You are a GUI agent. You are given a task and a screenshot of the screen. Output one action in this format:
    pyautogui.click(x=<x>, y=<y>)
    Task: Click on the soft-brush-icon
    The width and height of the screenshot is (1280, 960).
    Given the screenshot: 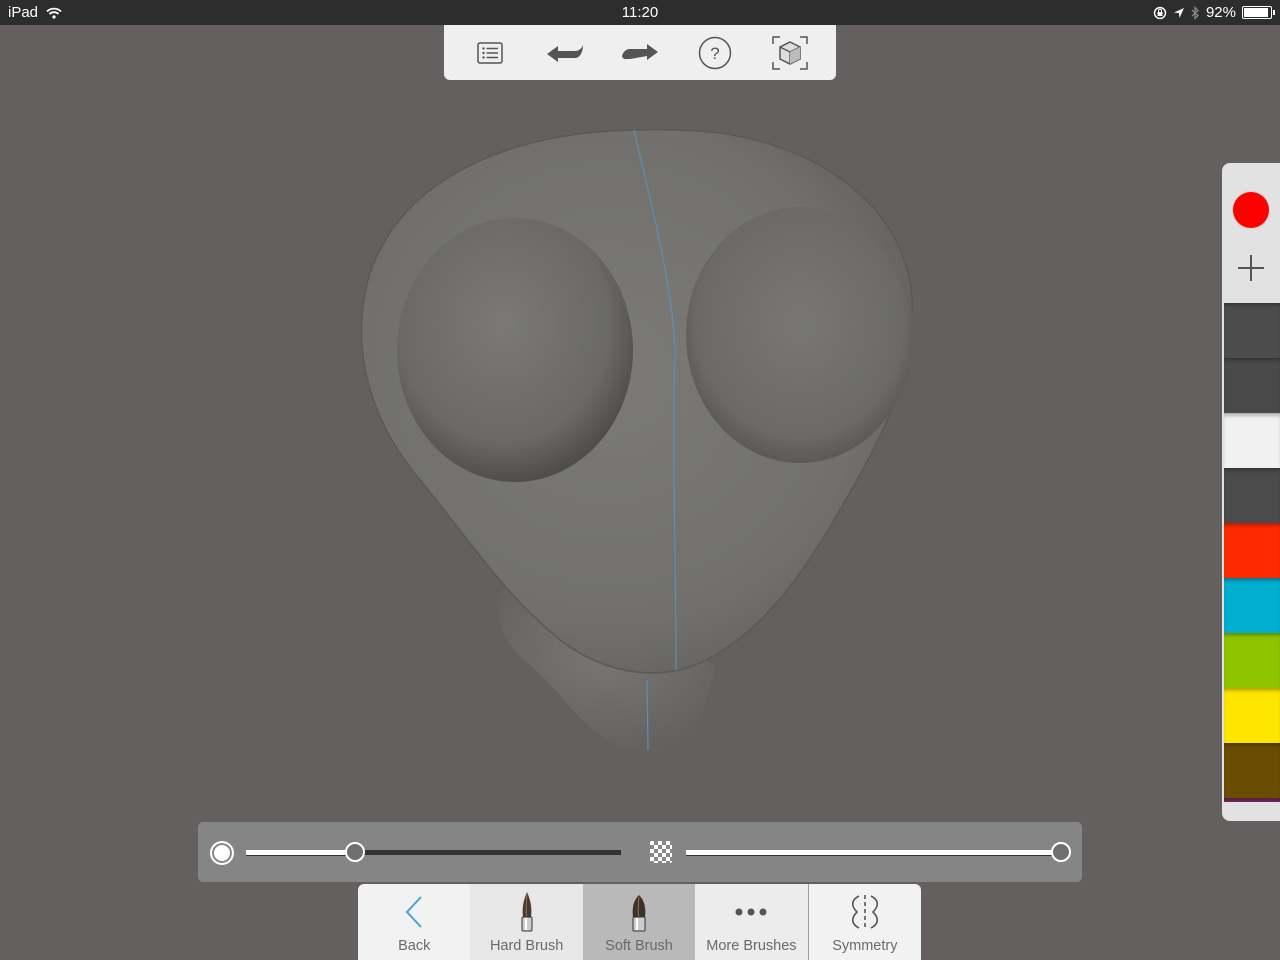 What is the action you would take?
    pyautogui.click(x=639, y=913)
    